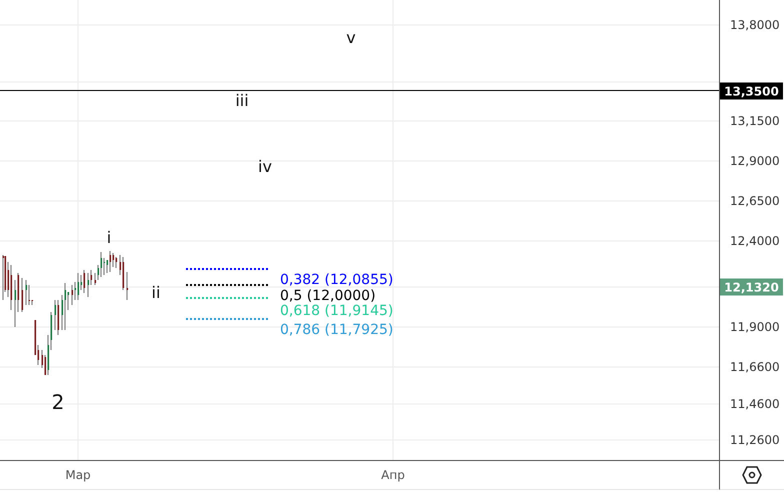  What do you see at coordinates (755, 161) in the screenshot?
I see `price-tick: 12,9000` at bounding box center [755, 161].